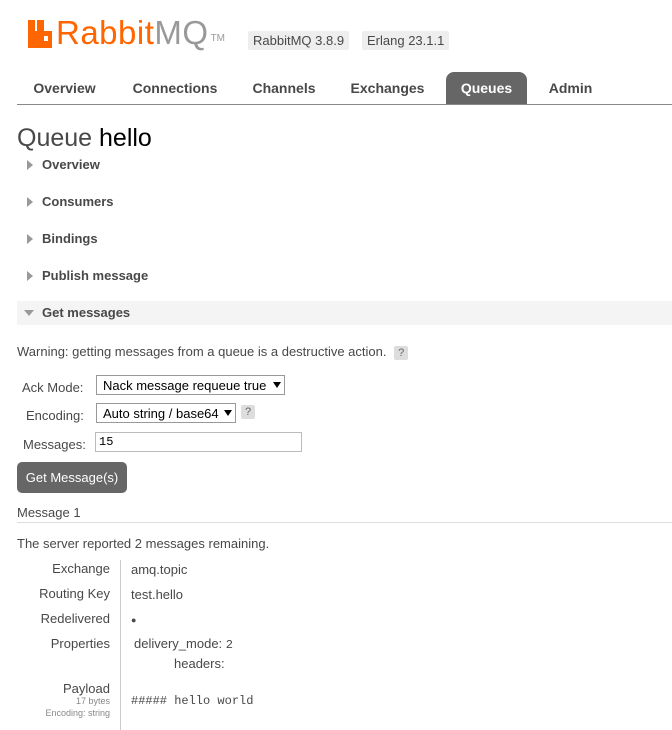 The height and width of the screenshot is (730, 672). I want to click on rabbitmq-logo: RabbitMQ TM, so click(126, 32).